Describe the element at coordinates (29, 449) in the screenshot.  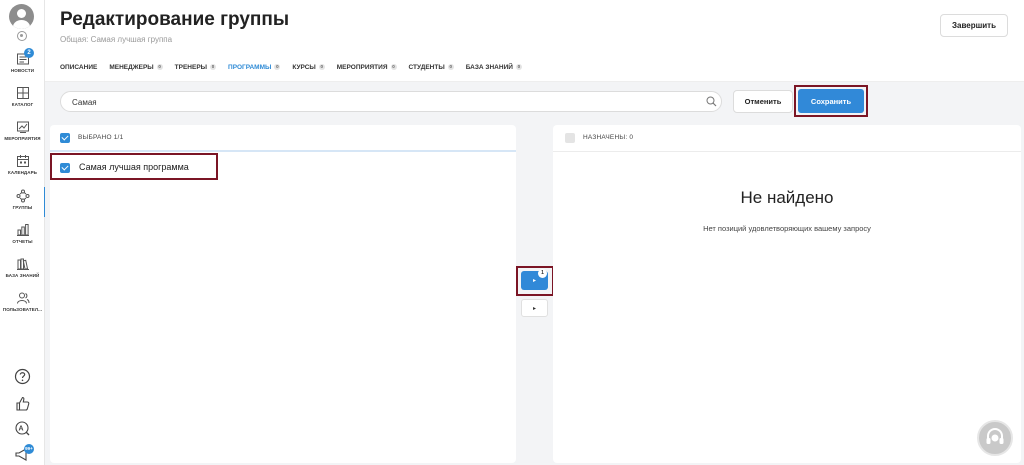
I see `notifications-badge: 99+` at that location.